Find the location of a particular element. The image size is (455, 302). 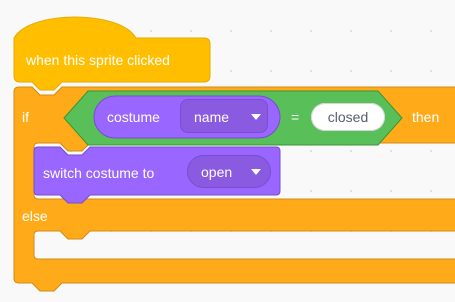

then-label: then is located at coordinates (426, 117).